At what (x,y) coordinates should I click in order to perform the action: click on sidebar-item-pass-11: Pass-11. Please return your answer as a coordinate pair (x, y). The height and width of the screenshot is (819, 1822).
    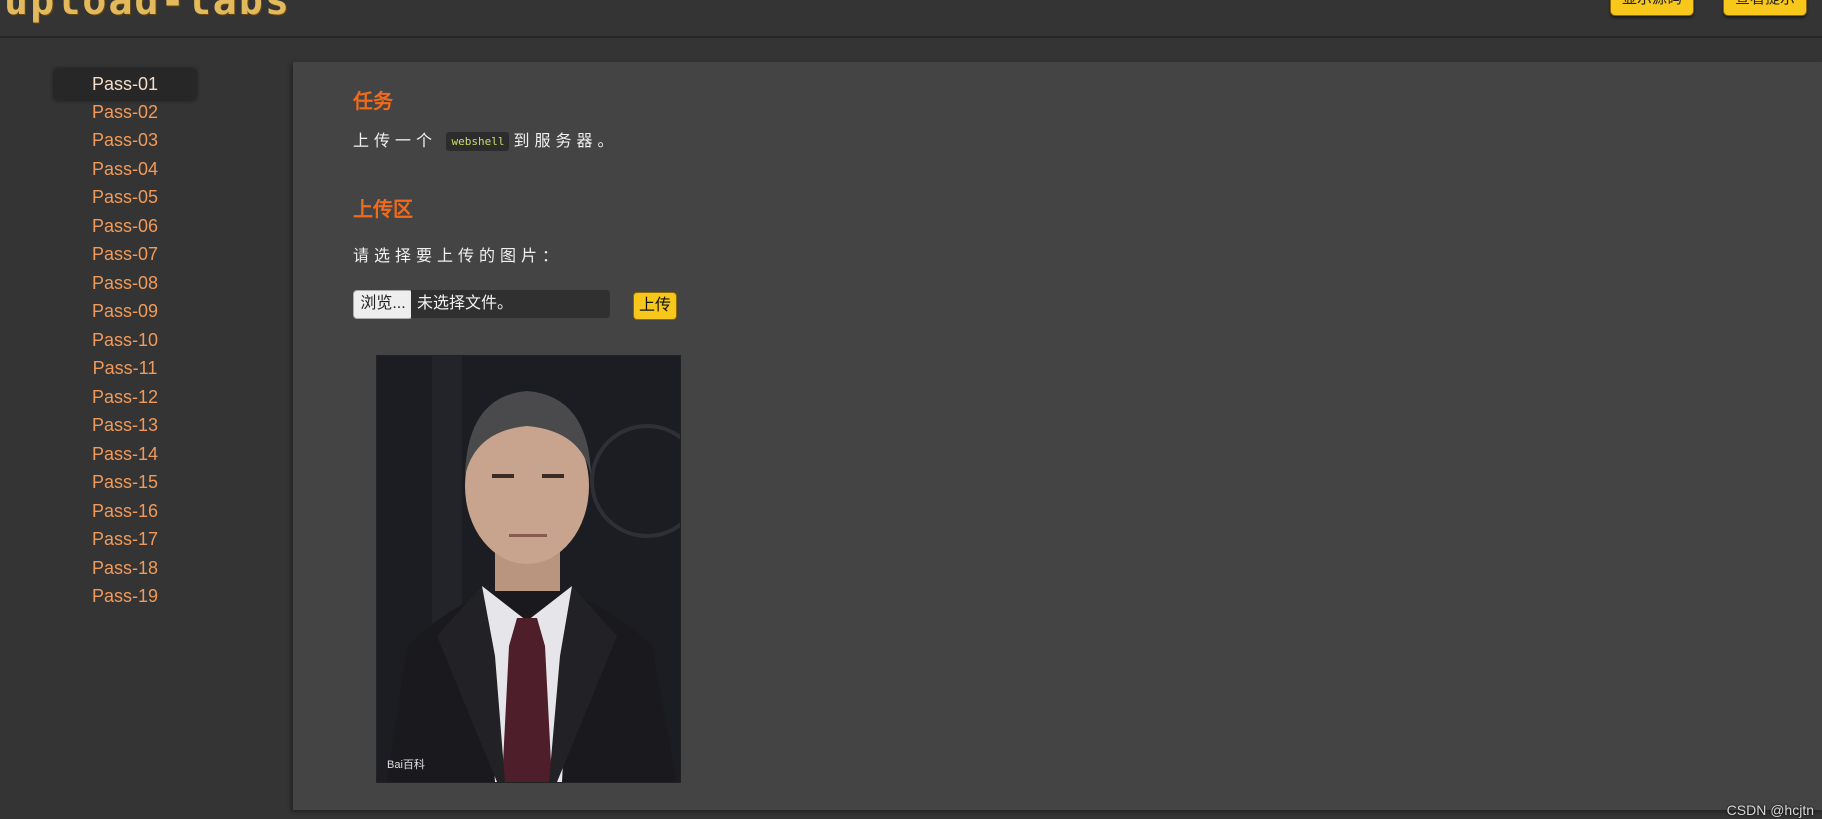
    Looking at the image, I should click on (125, 368).